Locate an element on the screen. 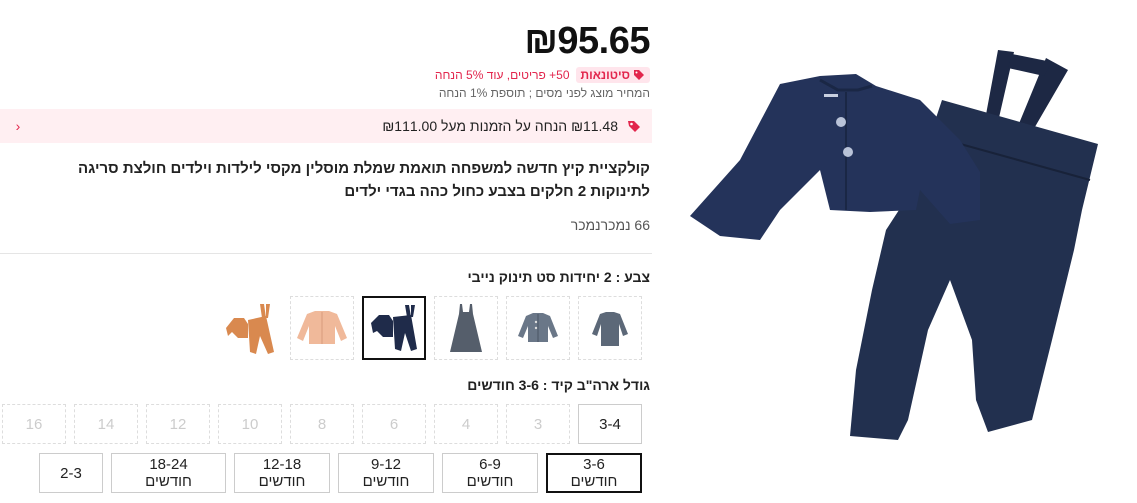  color-swatch-navy-set is located at coordinates (394, 328).